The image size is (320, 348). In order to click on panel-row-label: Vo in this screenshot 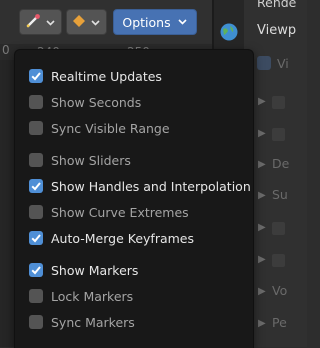, I will do `click(280, 290)`.